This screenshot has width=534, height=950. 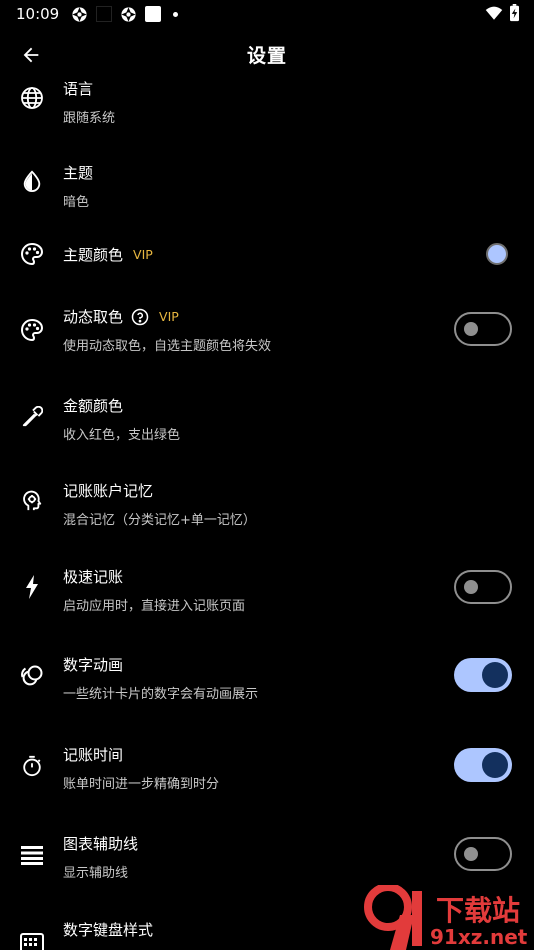 I want to click on quick-entry-toggle, so click(x=483, y=587).